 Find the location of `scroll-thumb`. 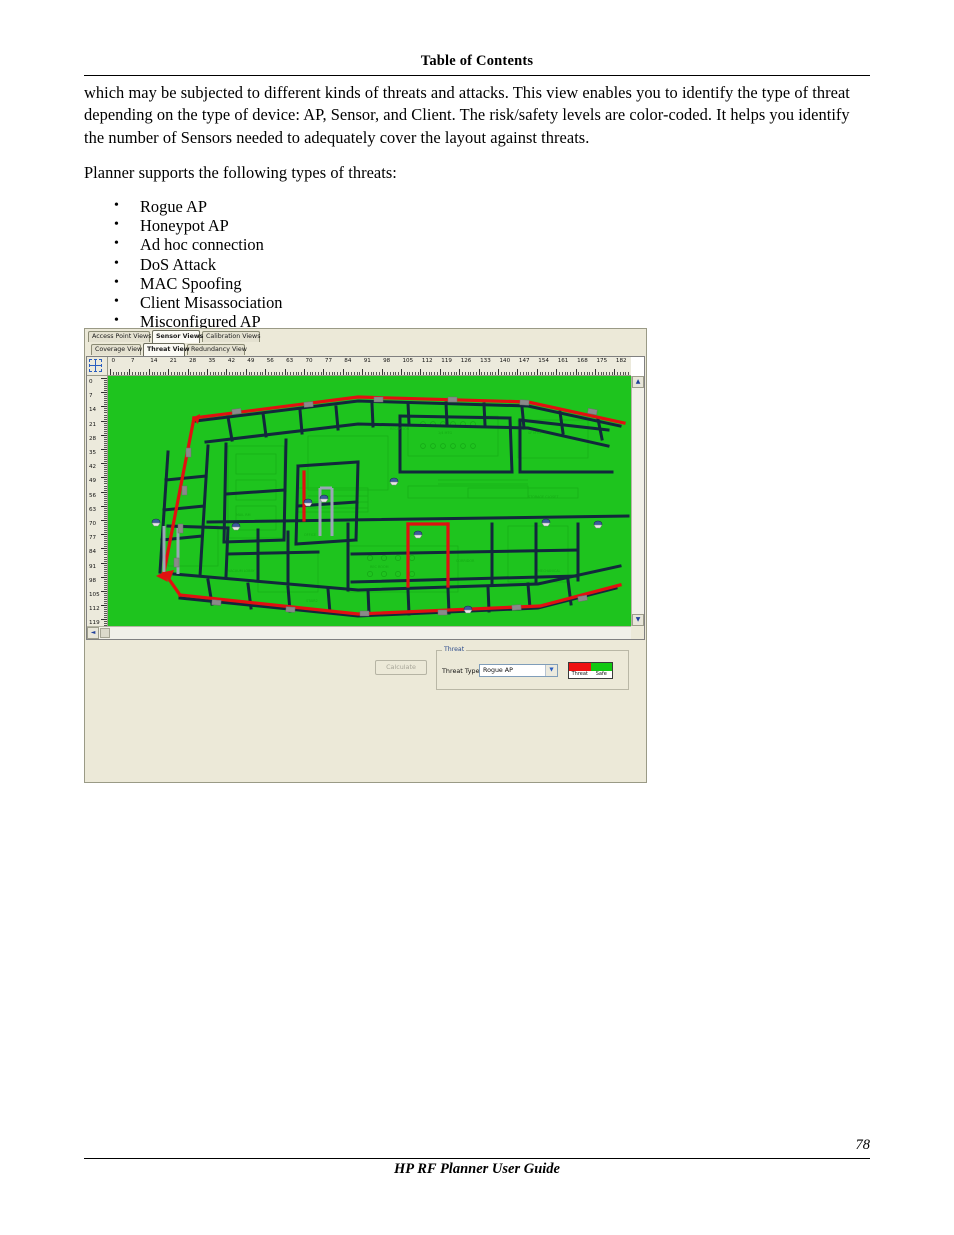

scroll-thumb is located at coordinates (105, 633).